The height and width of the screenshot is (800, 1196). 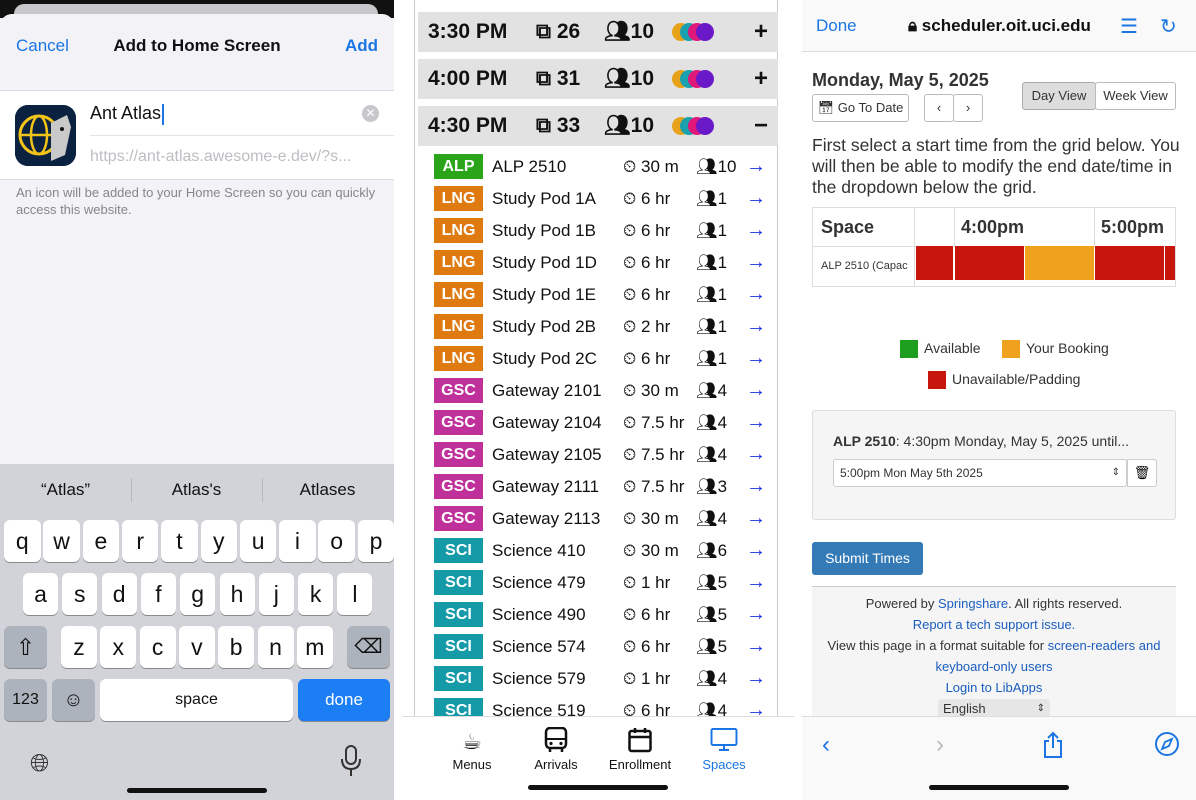 I want to click on forward-icon: ›, so click(x=940, y=745).